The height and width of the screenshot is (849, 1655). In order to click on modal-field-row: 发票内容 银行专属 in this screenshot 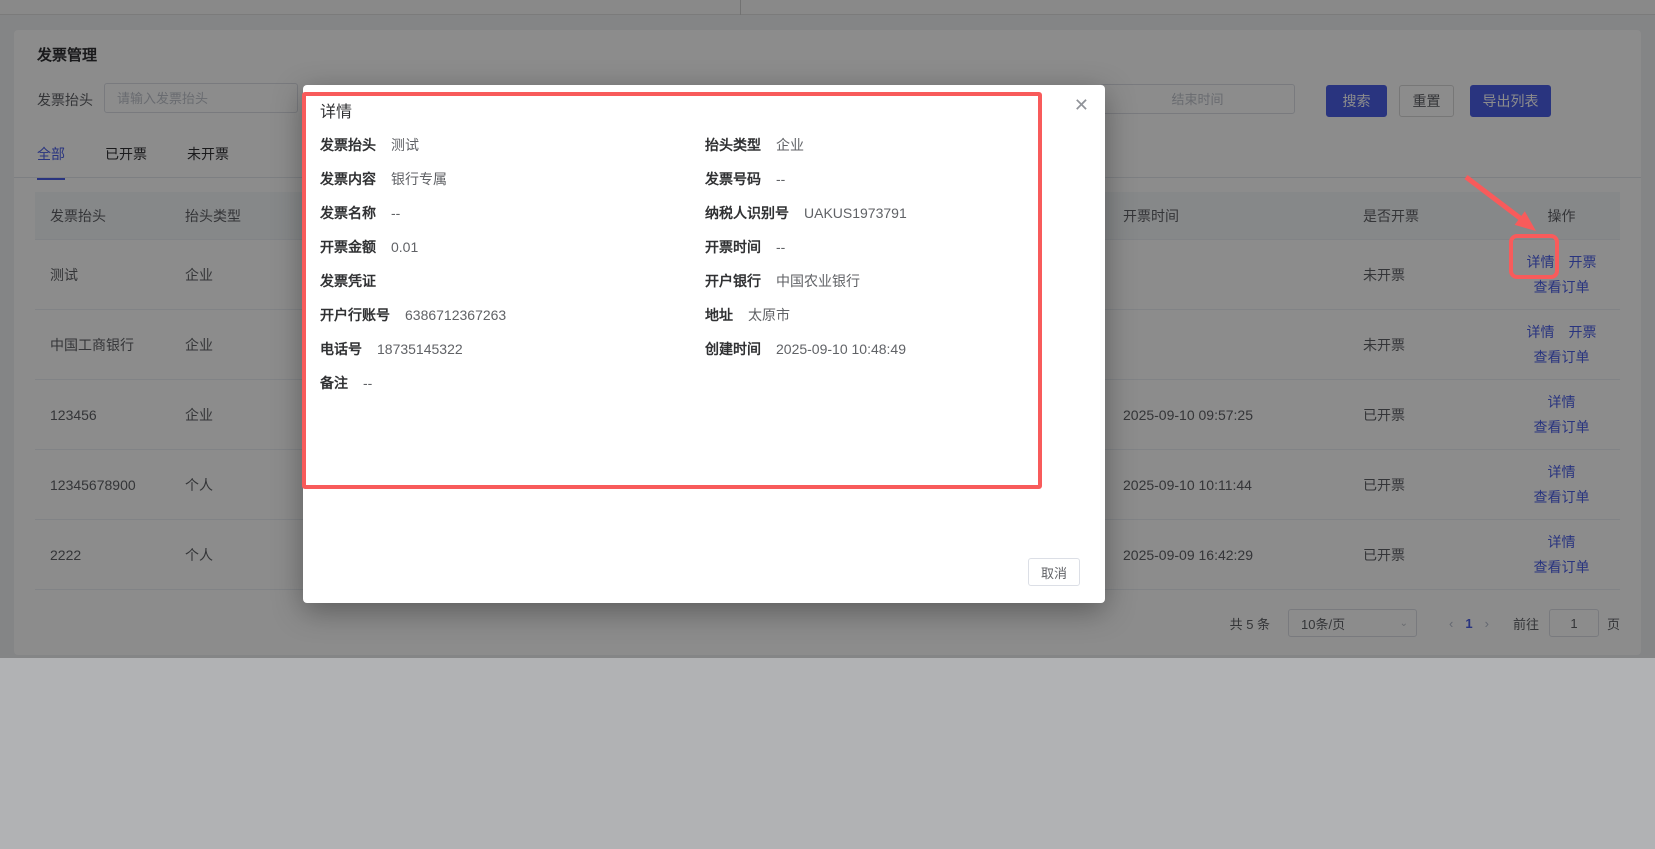, I will do `click(413, 179)`.